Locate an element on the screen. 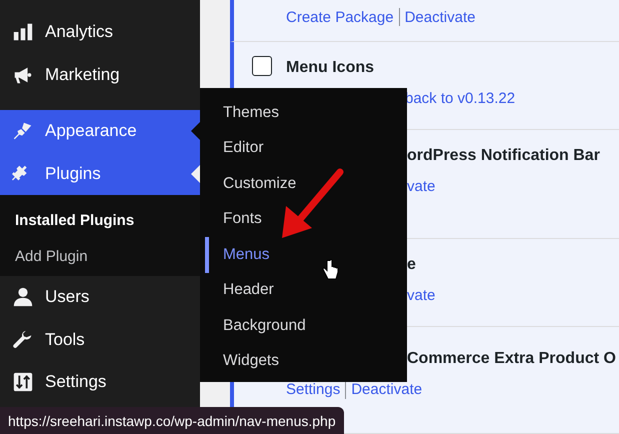  submenu-item: Installed Plugins is located at coordinates (100, 220).